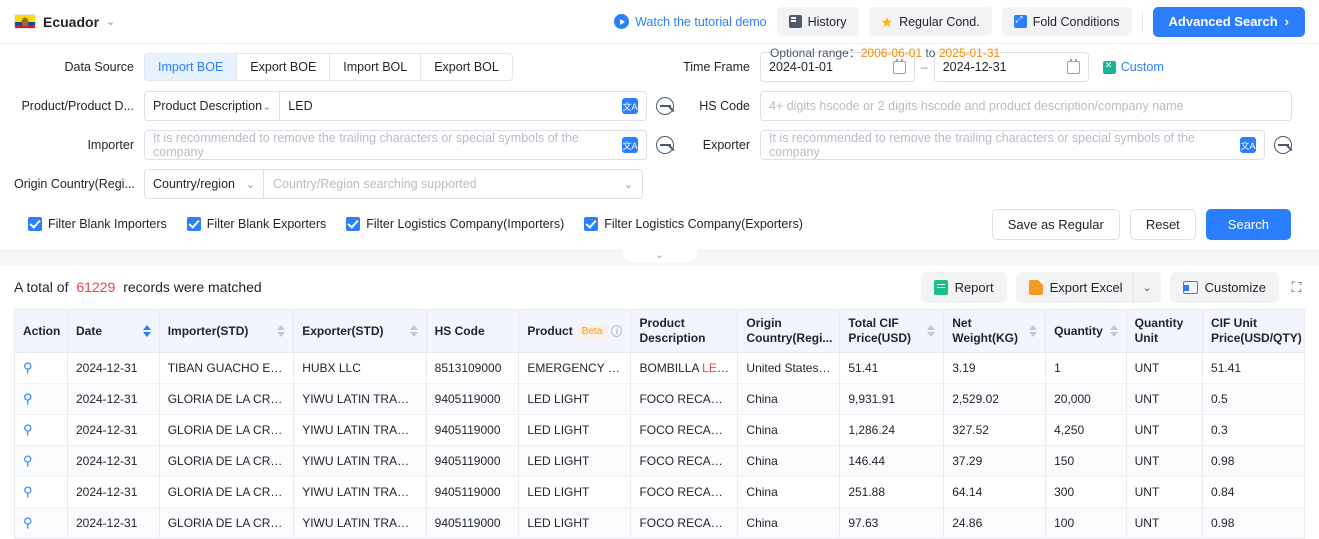 The height and width of the screenshot is (539, 1319). What do you see at coordinates (1223, 21) in the screenshot?
I see `advanced-search-label: Advanced Search` at bounding box center [1223, 21].